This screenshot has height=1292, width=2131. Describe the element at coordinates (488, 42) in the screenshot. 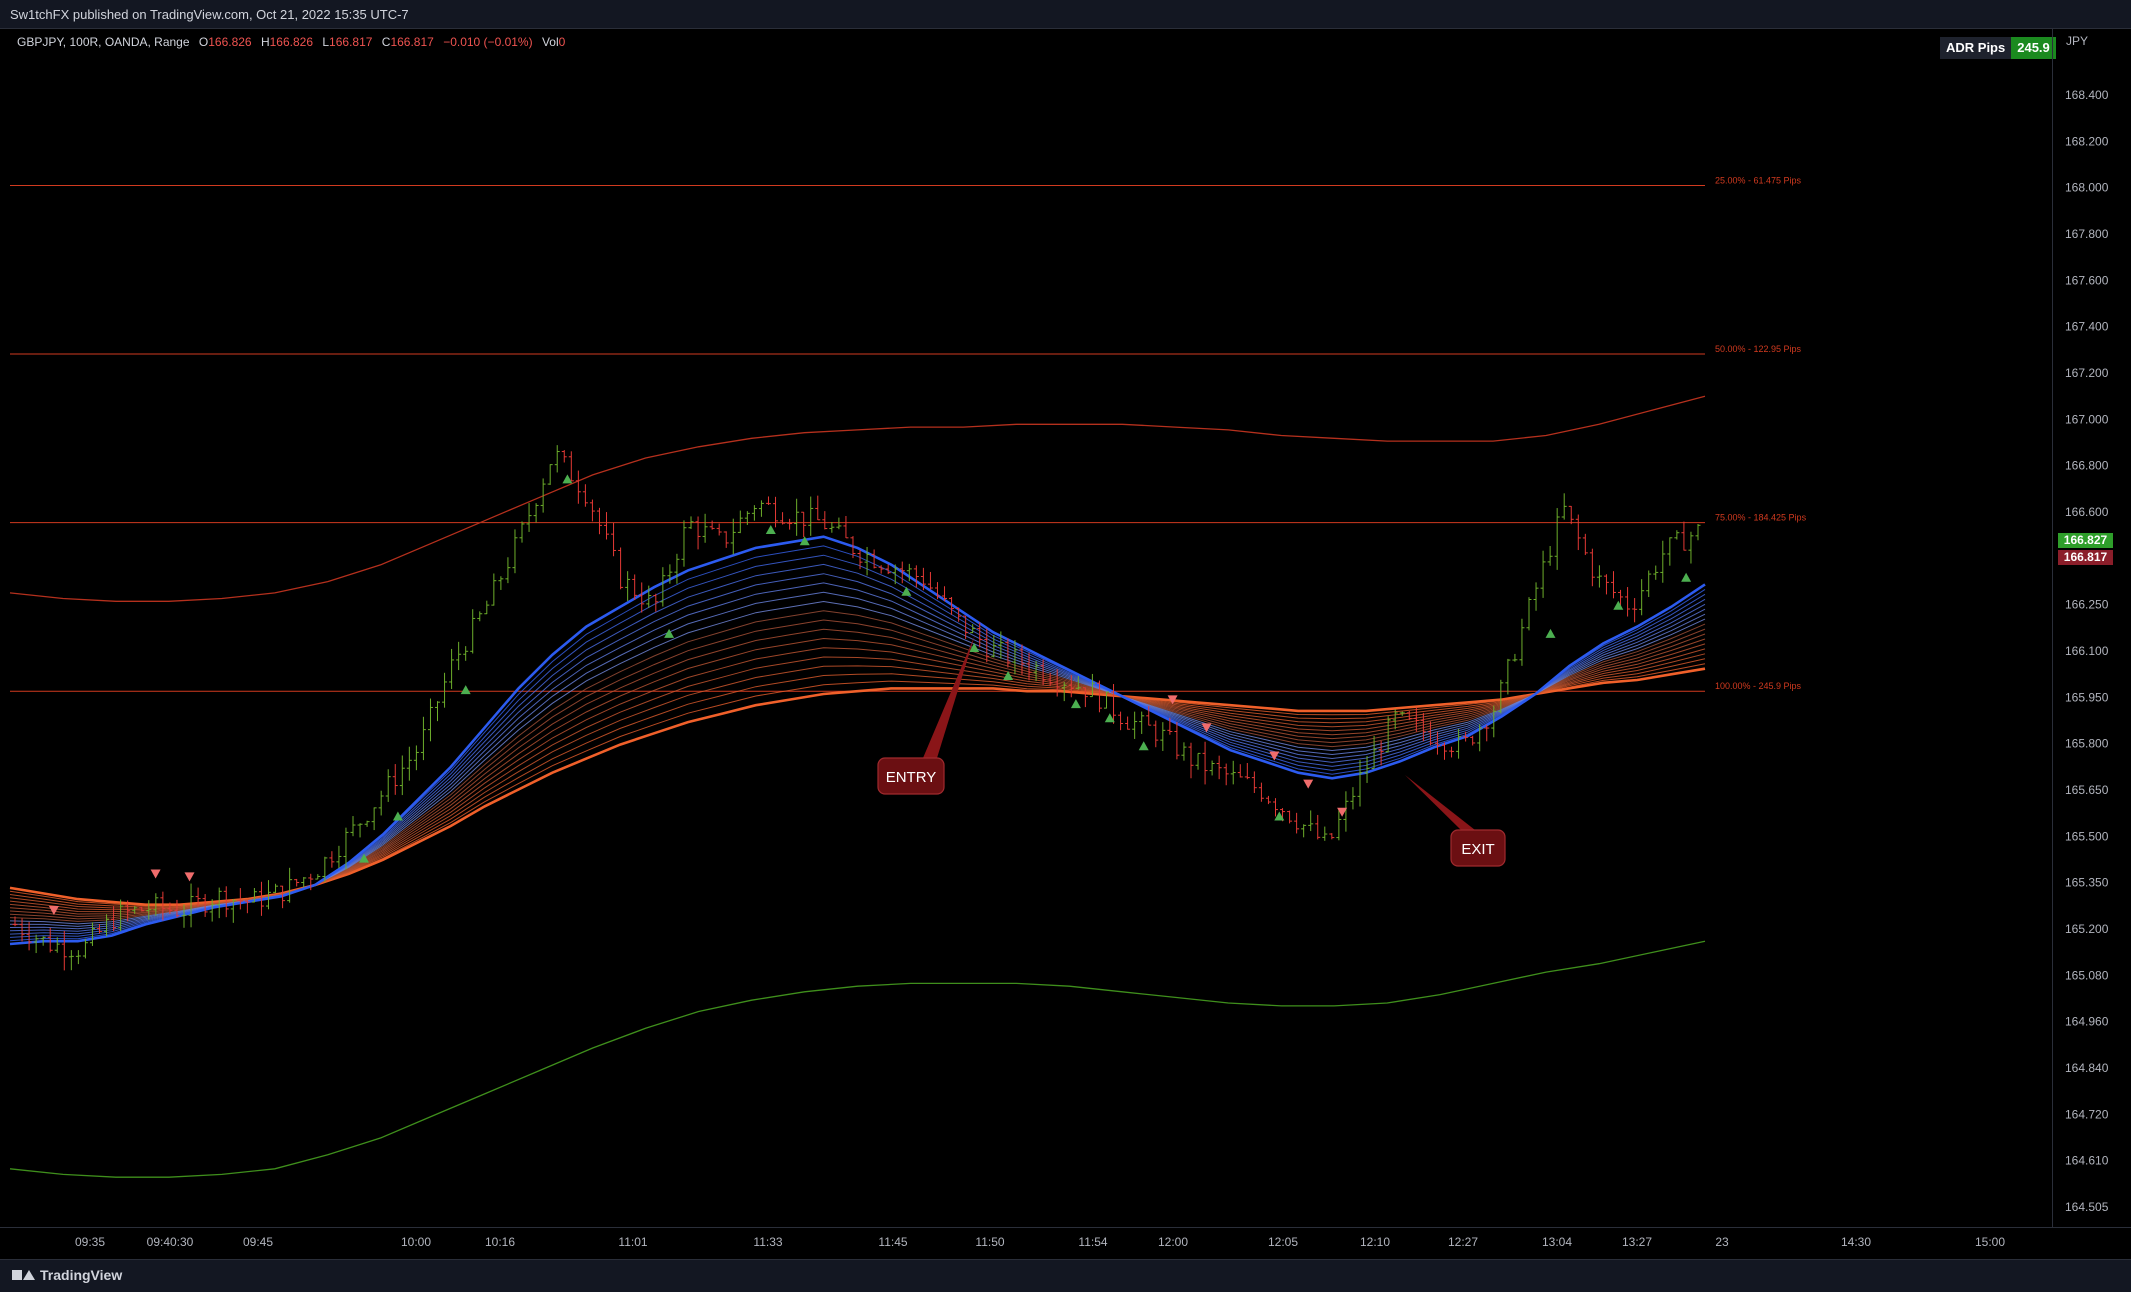

I see `legend-change: −0.010 (−0.01%)` at that location.